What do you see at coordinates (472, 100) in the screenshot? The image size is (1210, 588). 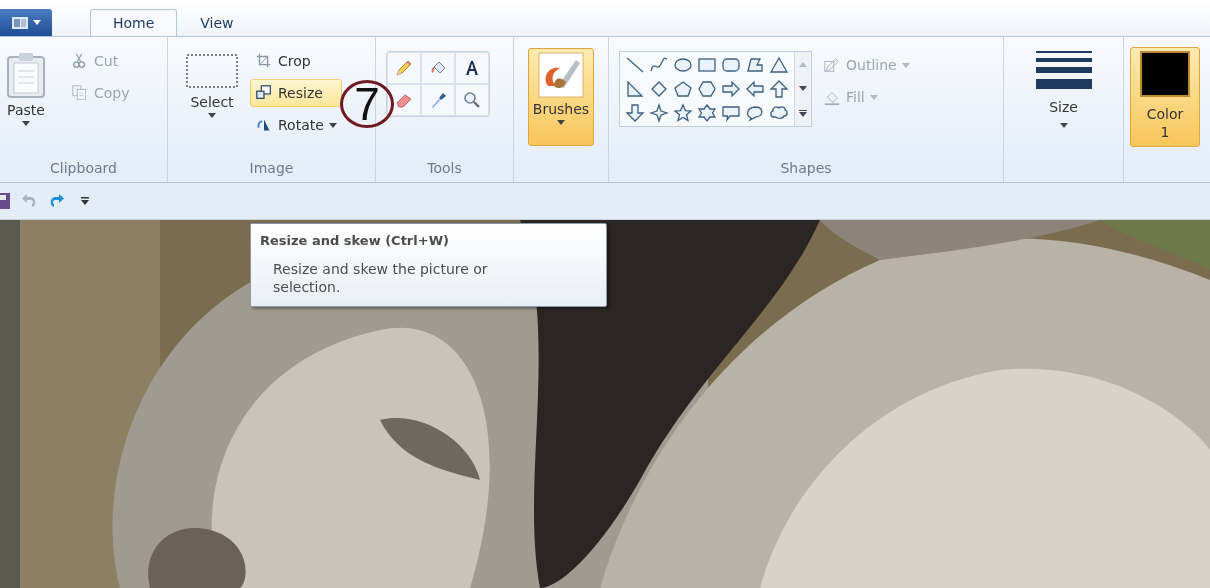 I see `magnifier-icon` at bounding box center [472, 100].